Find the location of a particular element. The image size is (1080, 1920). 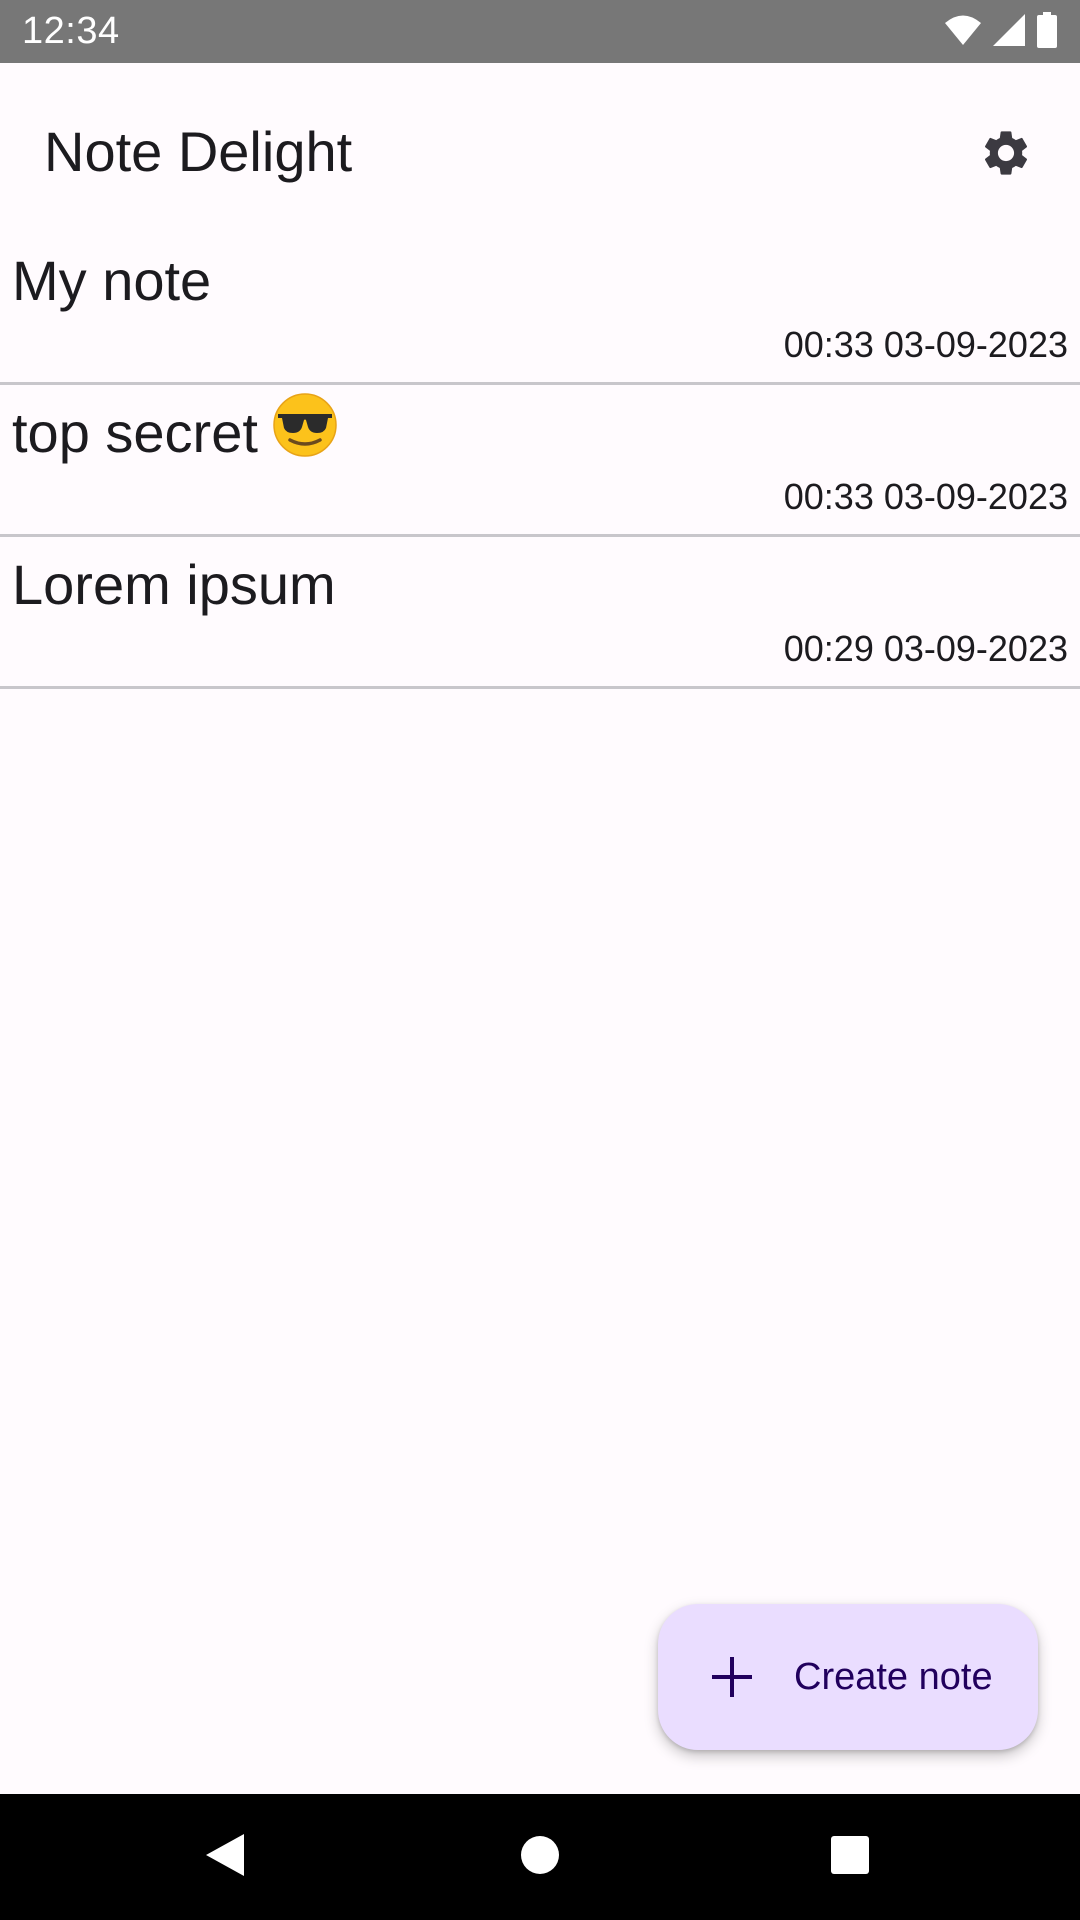

recents-icon is located at coordinates (850, 1857).